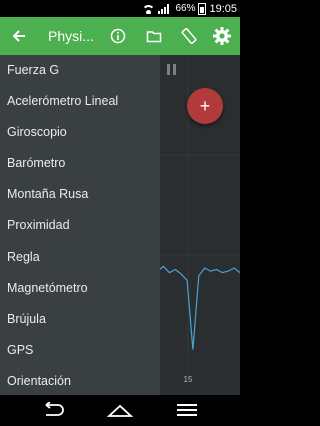  I want to click on wifi-icon, so click(149, 9).